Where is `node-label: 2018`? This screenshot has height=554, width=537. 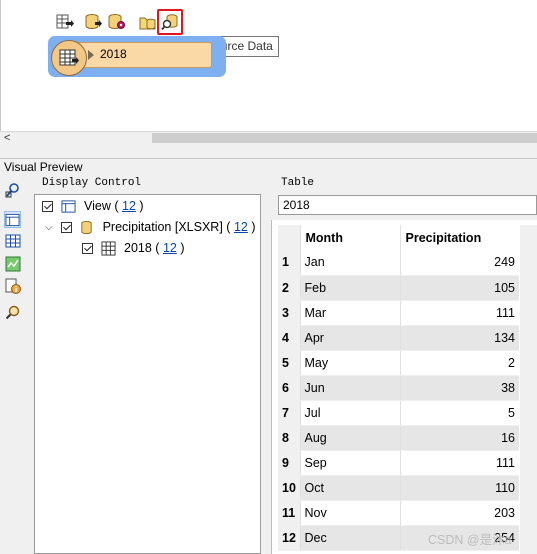 node-label: 2018 is located at coordinates (113, 54).